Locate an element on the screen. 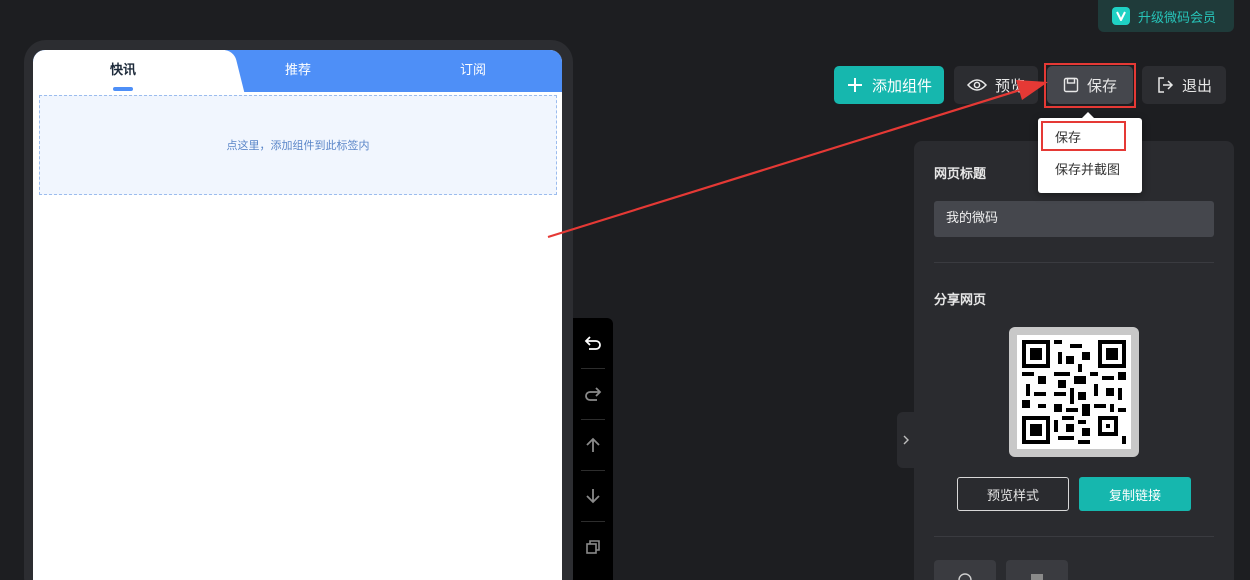 The width and height of the screenshot is (1250, 580). tab-dingyue: 订阅 is located at coordinates (473, 71).